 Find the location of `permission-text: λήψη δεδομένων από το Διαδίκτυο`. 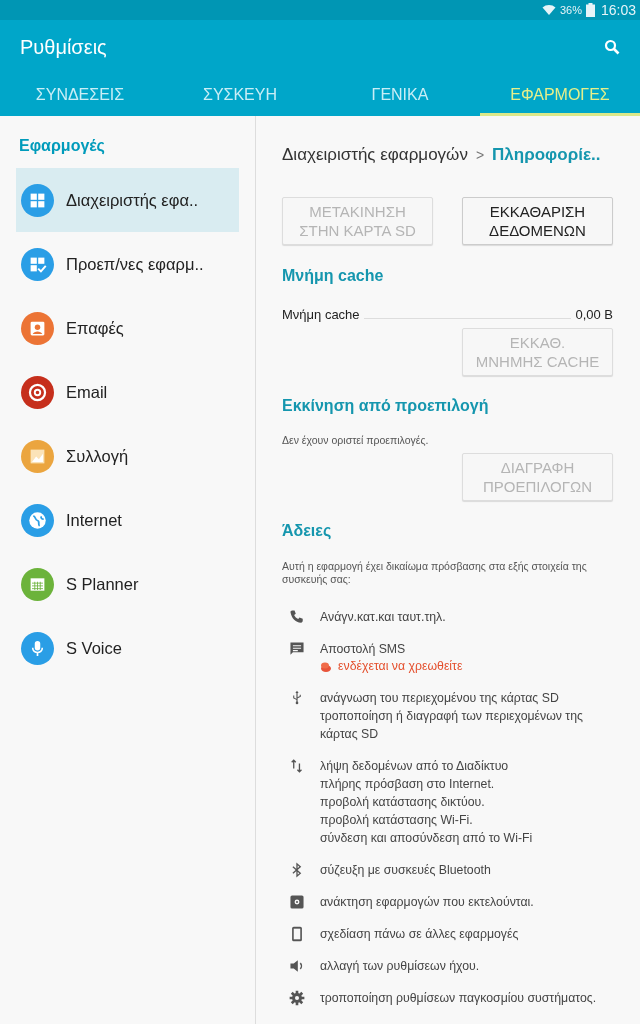

permission-text: λήψη δεδομένων από το Διαδίκτυο is located at coordinates (415, 766).